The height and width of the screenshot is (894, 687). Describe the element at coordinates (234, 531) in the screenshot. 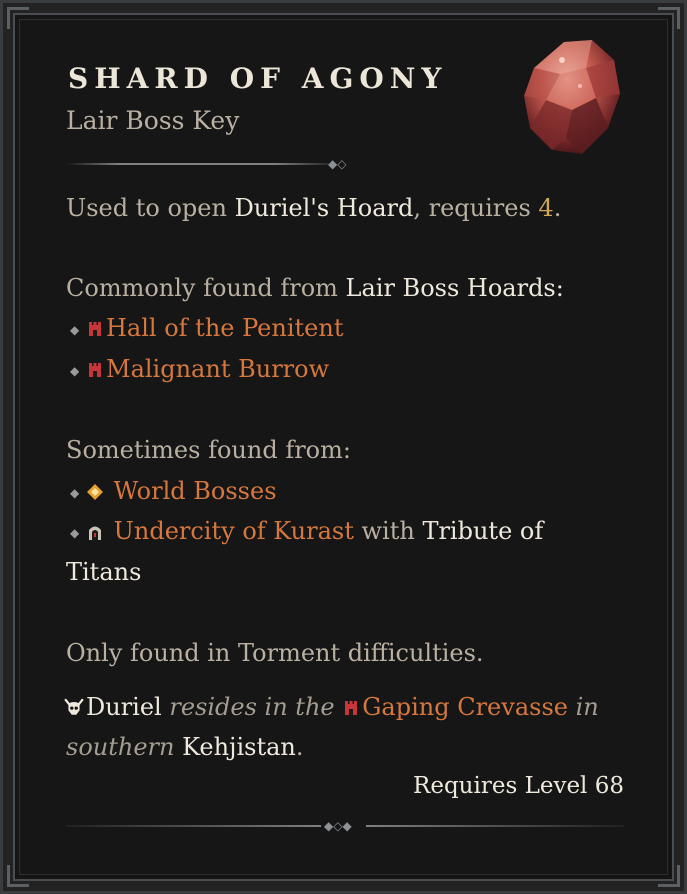

I see `undercity-of-kurast-link: Undercity of Kurast` at that location.